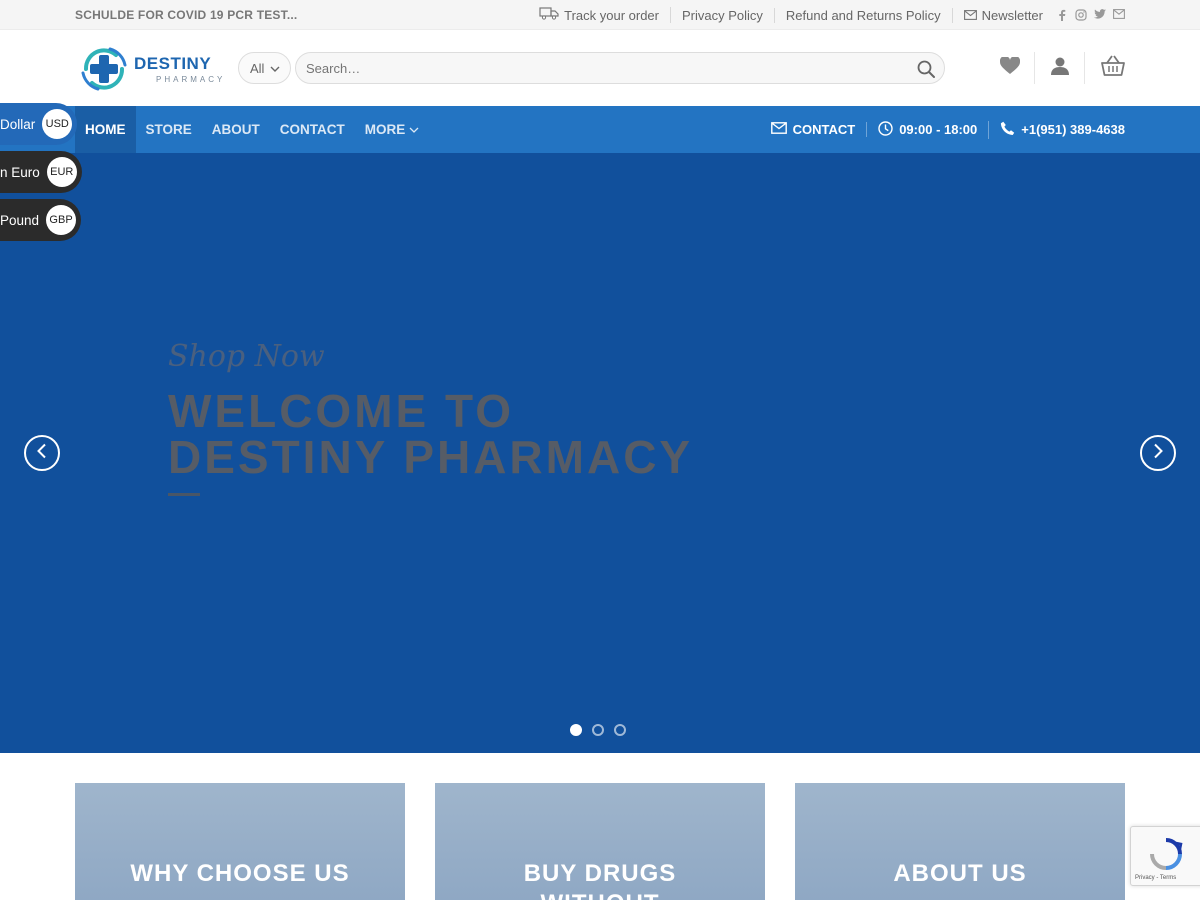 The image size is (1200, 900). I want to click on refund-policy-link: Refund and Returns Policy, so click(864, 15).